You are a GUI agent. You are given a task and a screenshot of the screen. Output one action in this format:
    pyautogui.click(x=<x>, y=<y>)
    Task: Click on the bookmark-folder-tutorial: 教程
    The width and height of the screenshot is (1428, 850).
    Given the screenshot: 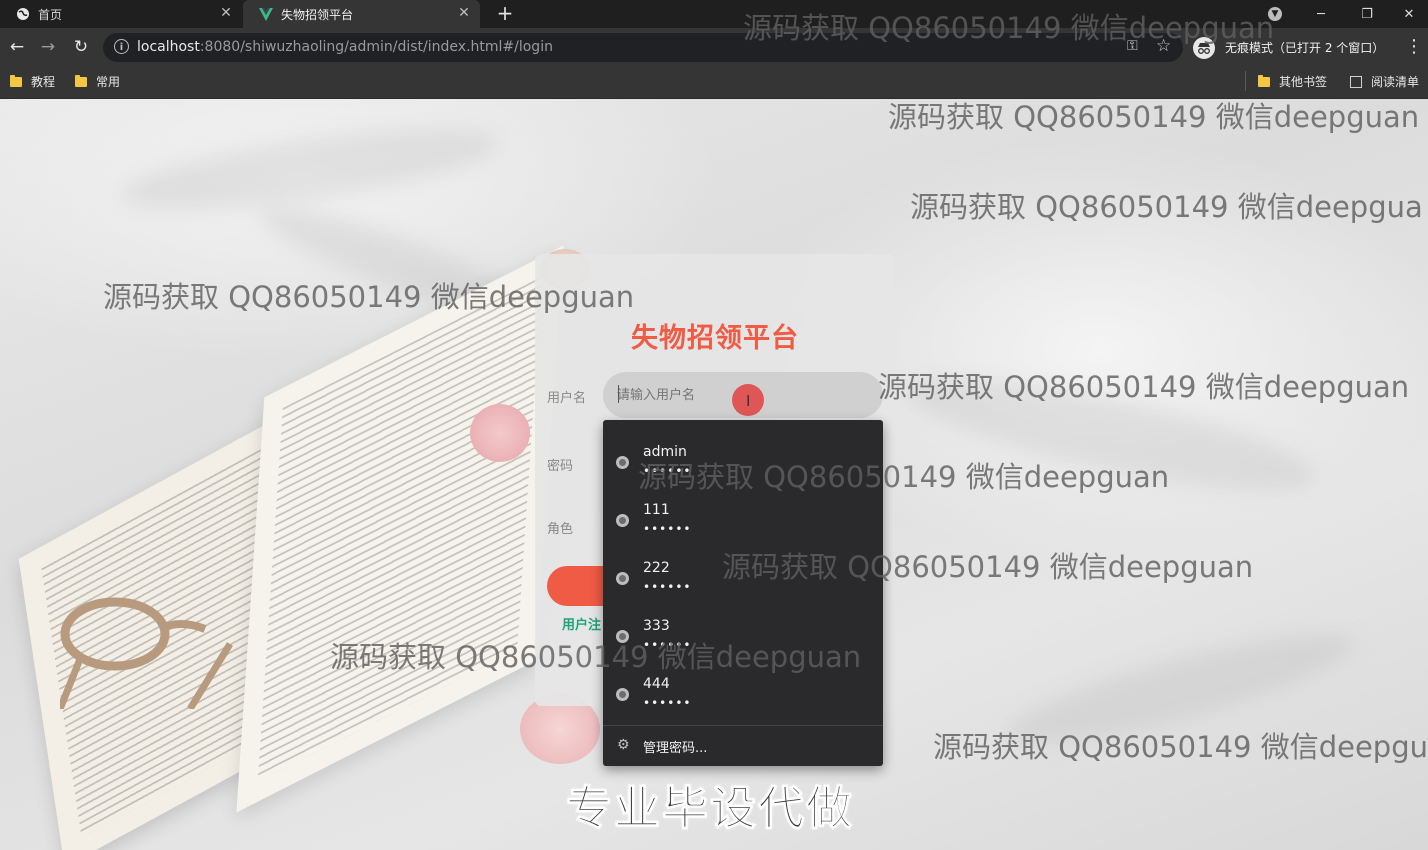 What is the action you would take?
    pyautogui.click(x=32, y=81)
    